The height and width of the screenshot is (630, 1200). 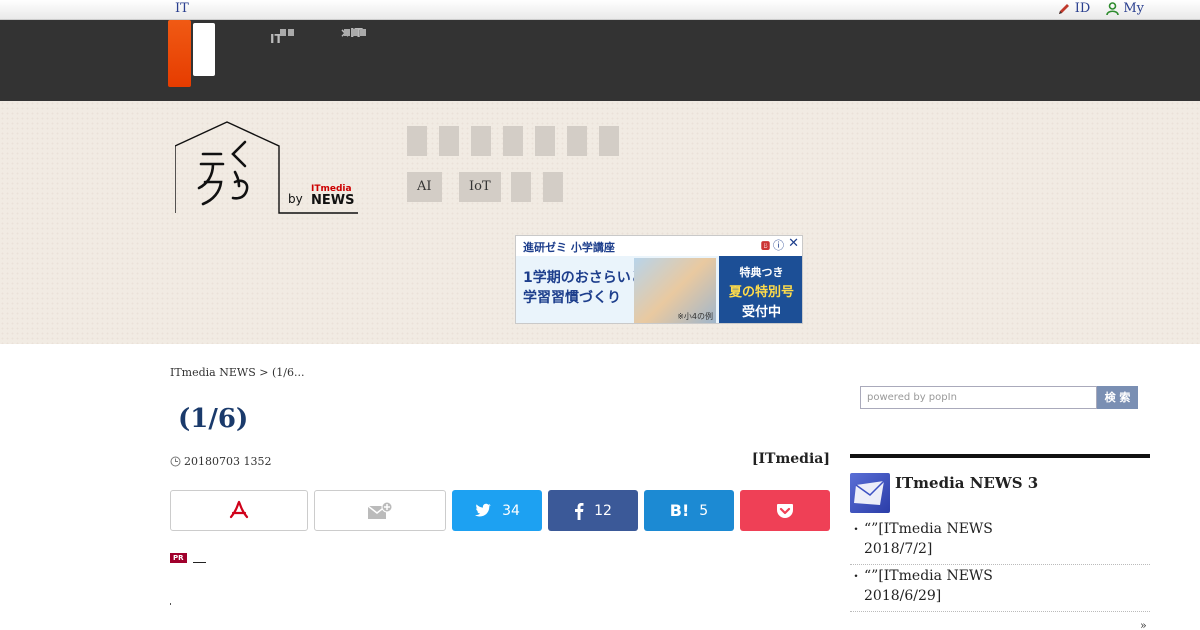 I want to click on hatena-bookmark-button: B! 5, so click(x=689, y=510).